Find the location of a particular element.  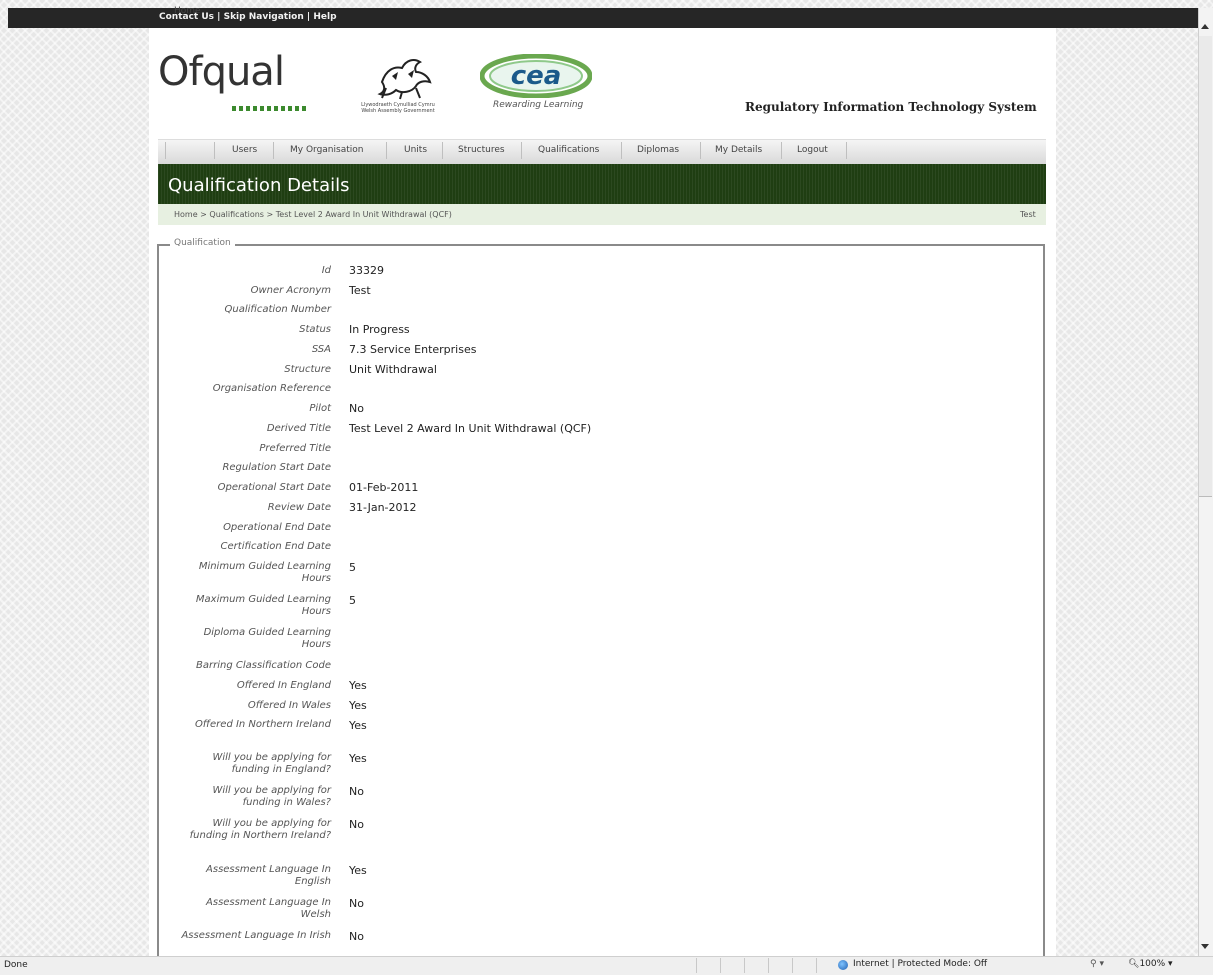

field-value-funding-wales: No is located at coordinates (356, 791).